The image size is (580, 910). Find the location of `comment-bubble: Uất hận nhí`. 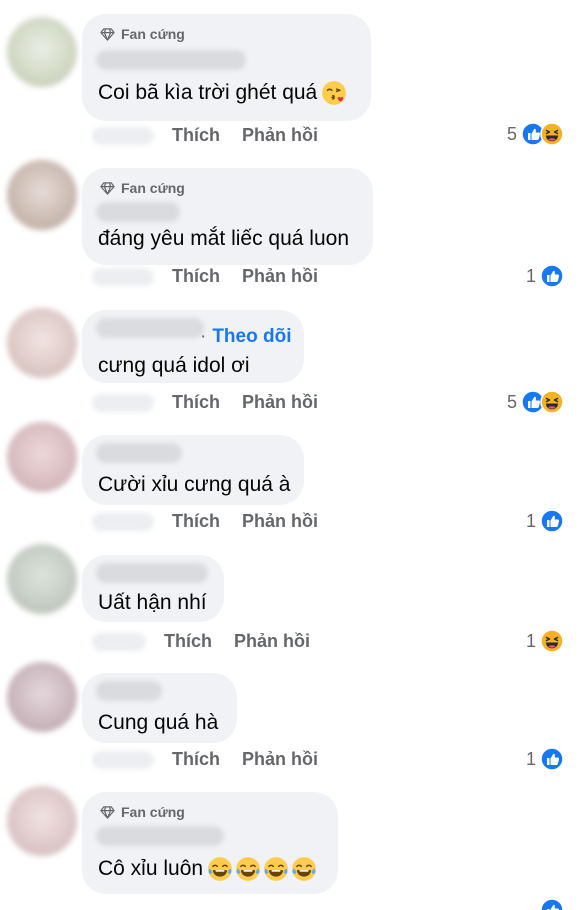

comment-bubble: Uất hận nhí is located at coordinates (153, 588).